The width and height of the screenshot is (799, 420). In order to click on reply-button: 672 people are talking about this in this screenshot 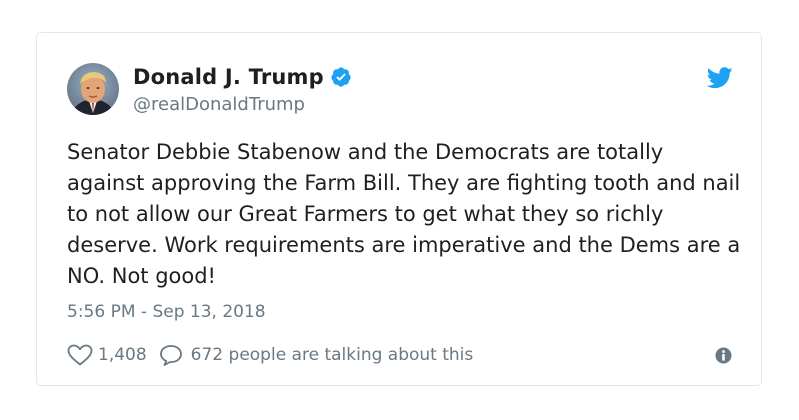, I will do `click(310, 355)`.